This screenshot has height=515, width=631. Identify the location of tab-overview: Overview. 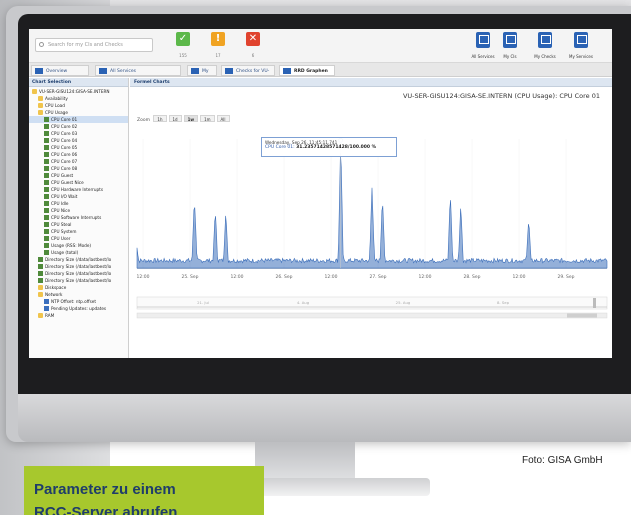
(60, 70).